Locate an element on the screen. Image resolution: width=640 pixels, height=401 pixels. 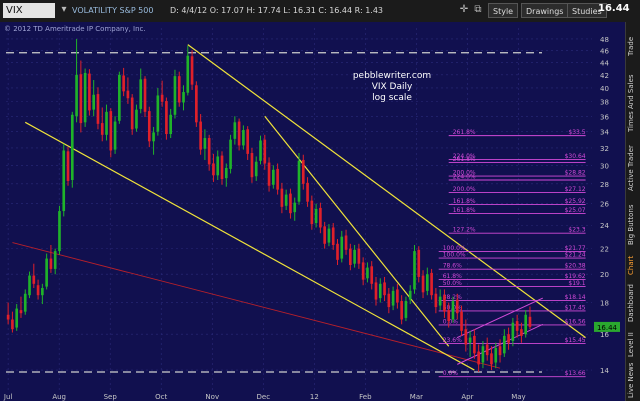
fib-value-label: $25.07 is located at coordinates (575, 210).